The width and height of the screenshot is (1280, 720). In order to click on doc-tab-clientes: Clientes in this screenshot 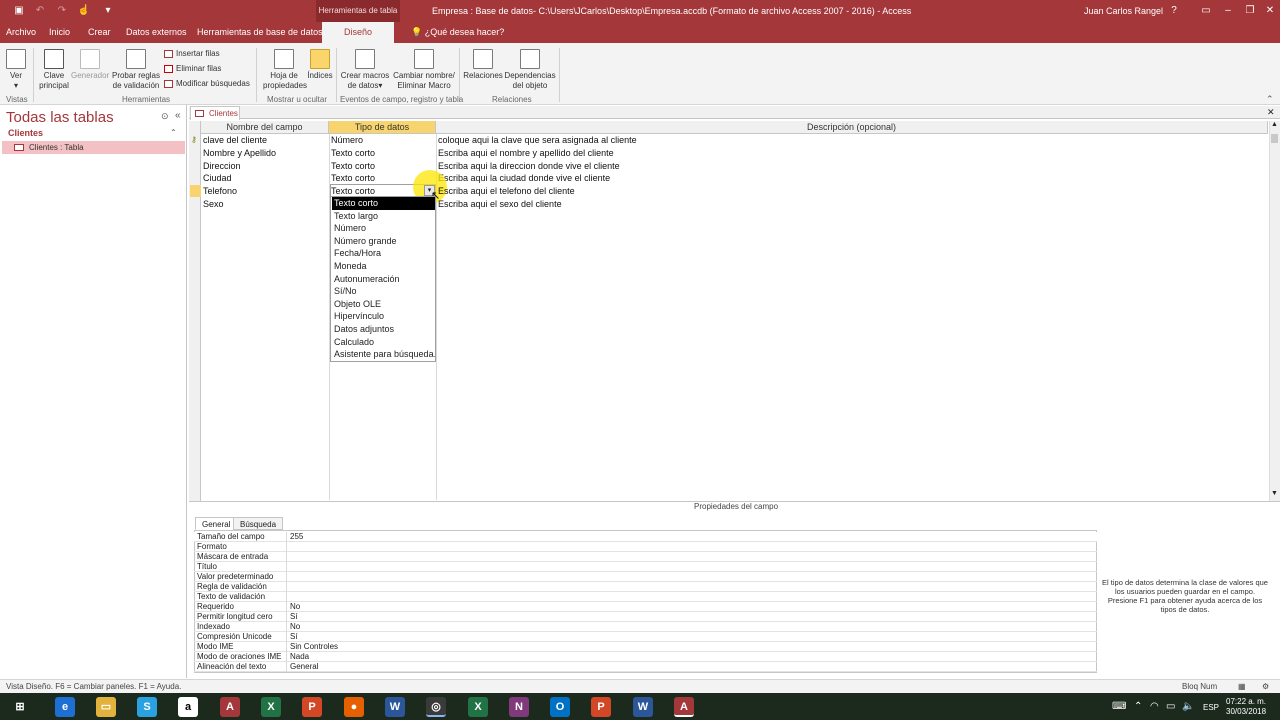, I will do `click(215, 113)`.